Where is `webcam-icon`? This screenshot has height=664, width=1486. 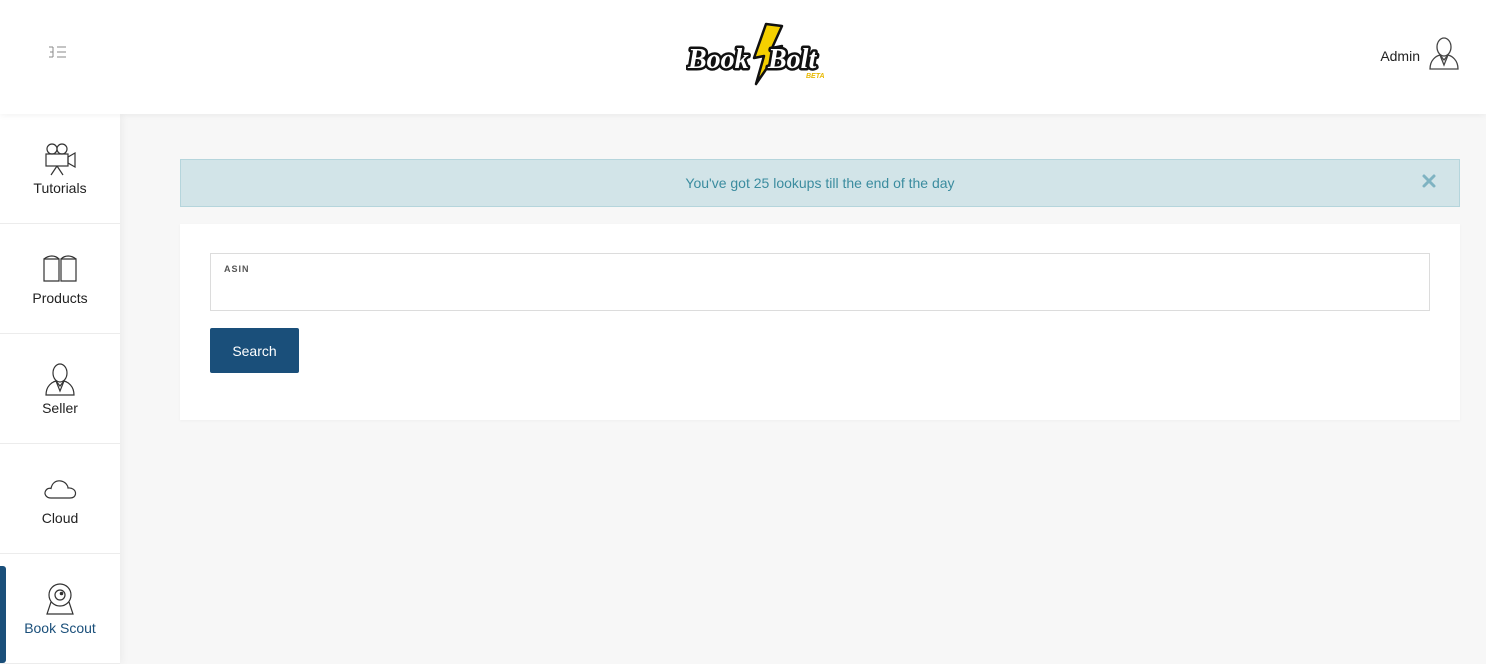 webcam-icon is located at coordinates (60, 599).